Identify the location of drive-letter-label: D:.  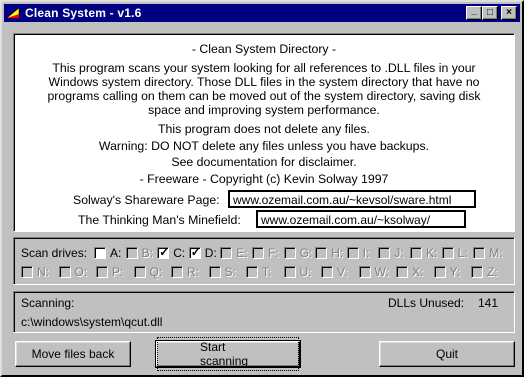
(210, 253).